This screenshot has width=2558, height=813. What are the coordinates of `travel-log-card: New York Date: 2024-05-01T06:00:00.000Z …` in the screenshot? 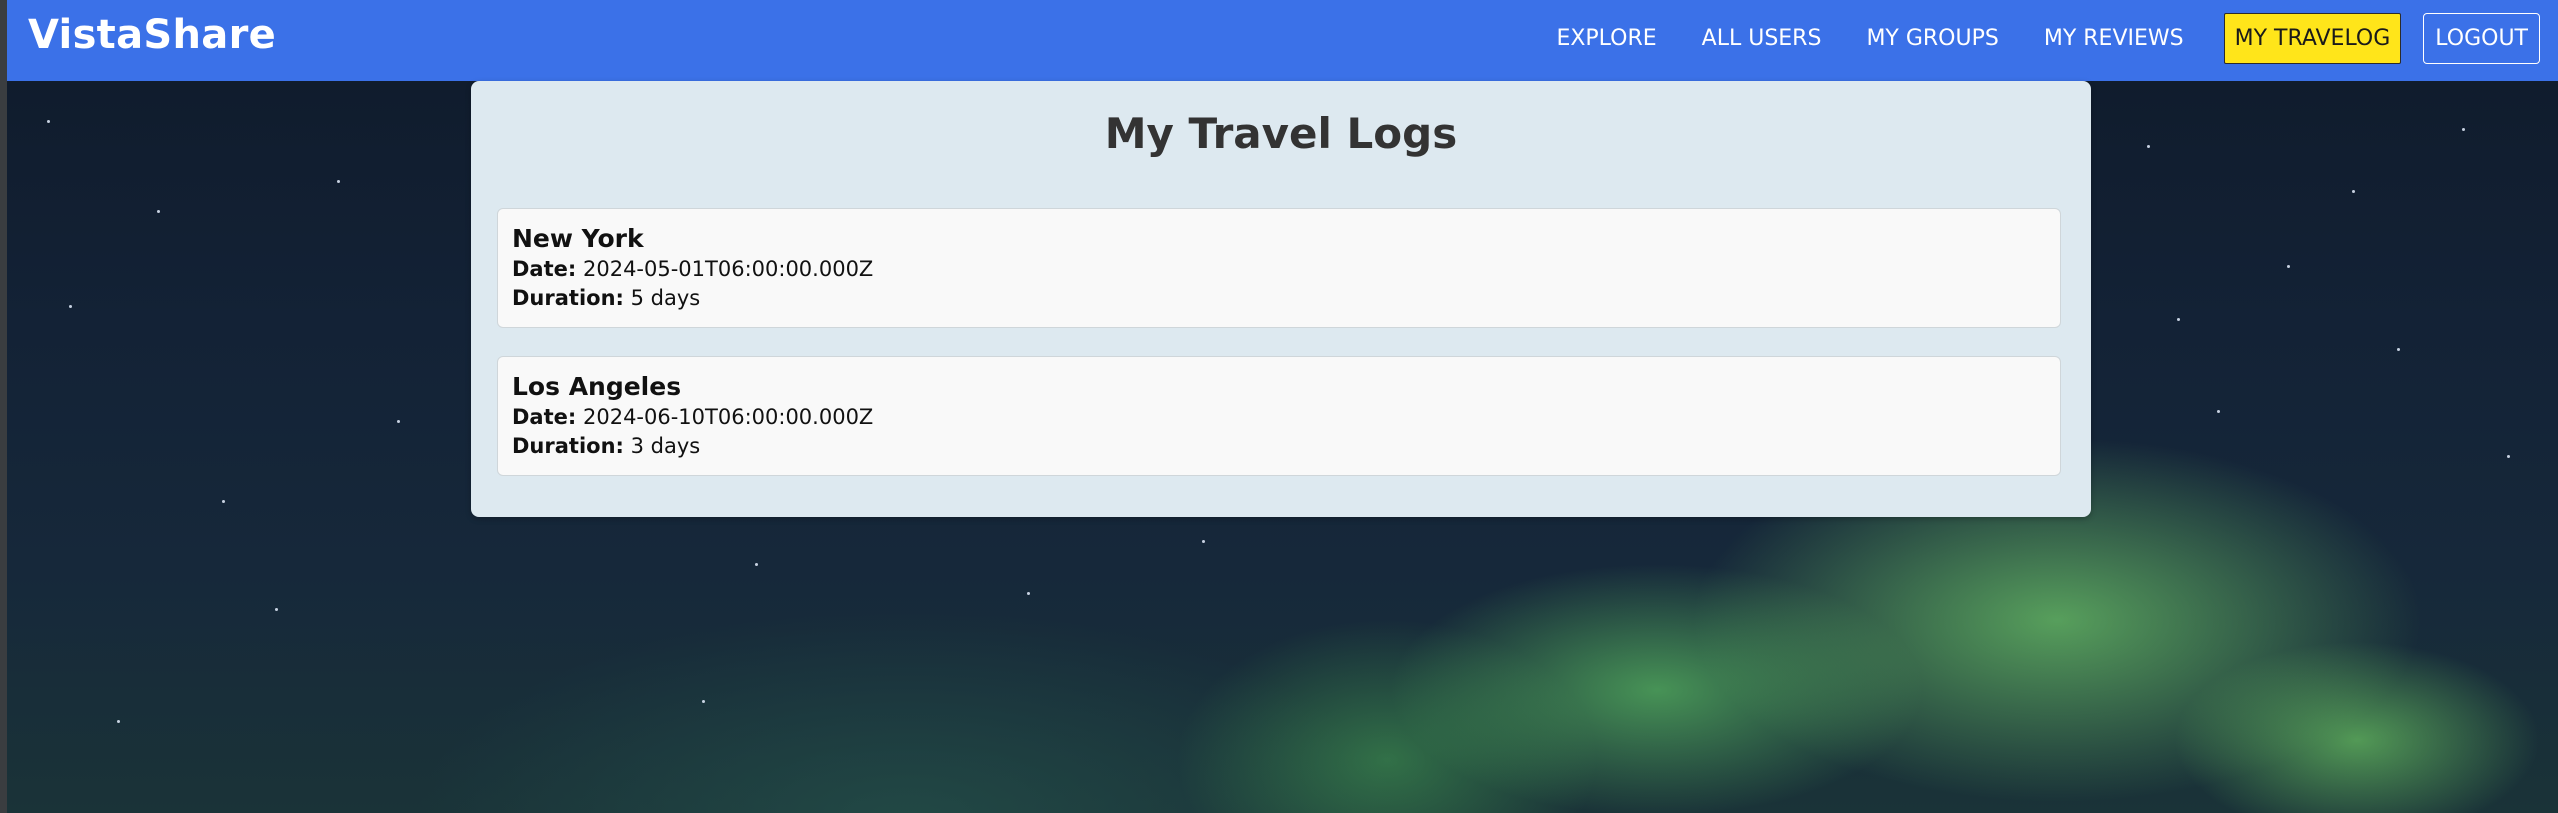 It's located at (1279, 268).